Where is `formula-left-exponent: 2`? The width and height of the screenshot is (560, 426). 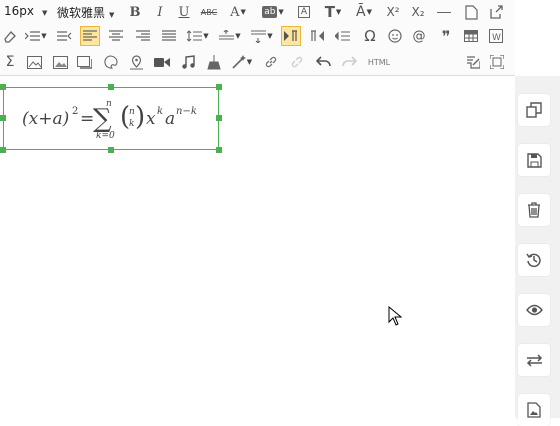
formula-left-exponent: 2 is located at coordinates (75, 111).